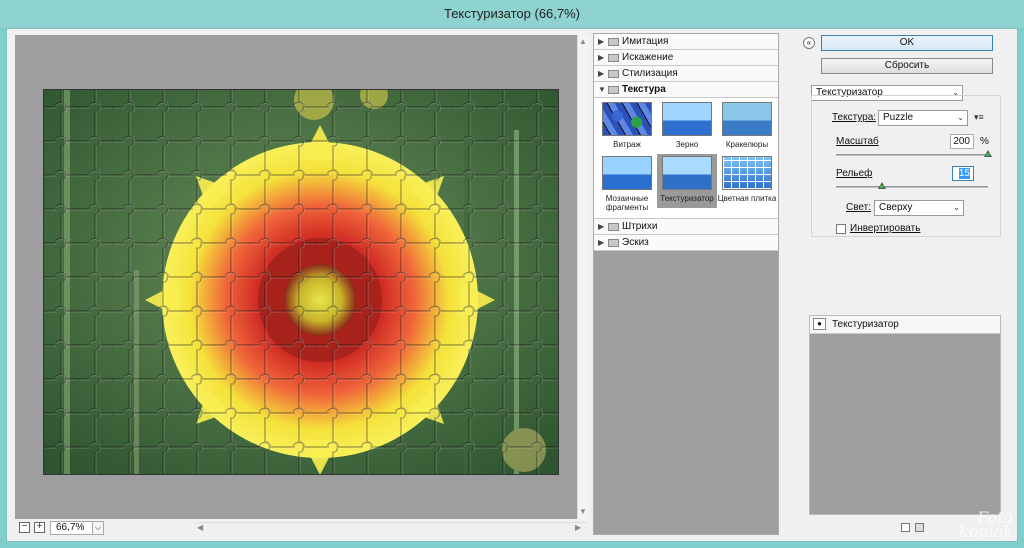 The image size is (1024, 548). Describe the element at coordinates (645, 41) in the screenshot. I see `category-label: Имитация` at that location.